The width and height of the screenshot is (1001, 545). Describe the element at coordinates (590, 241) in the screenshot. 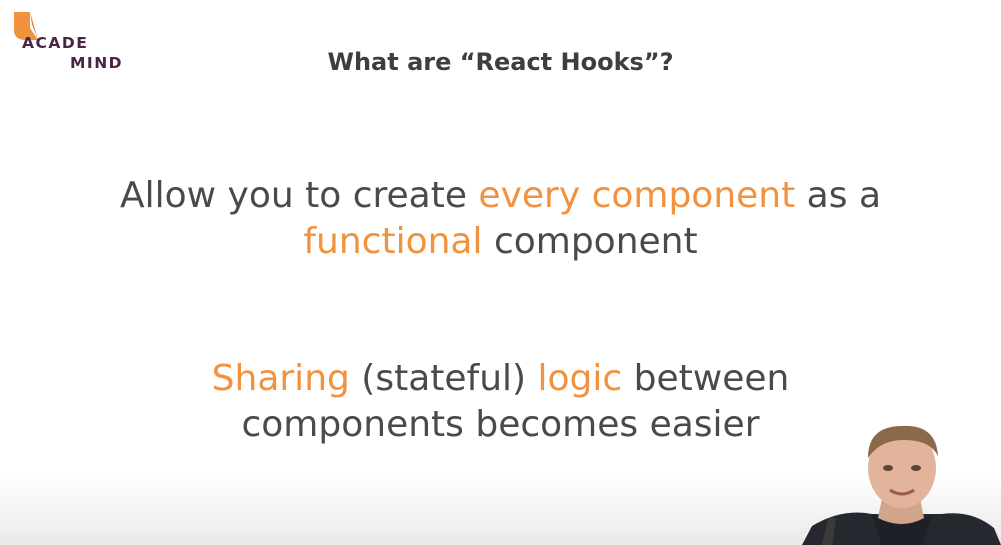

I see `point1-text-c: component` at that location.